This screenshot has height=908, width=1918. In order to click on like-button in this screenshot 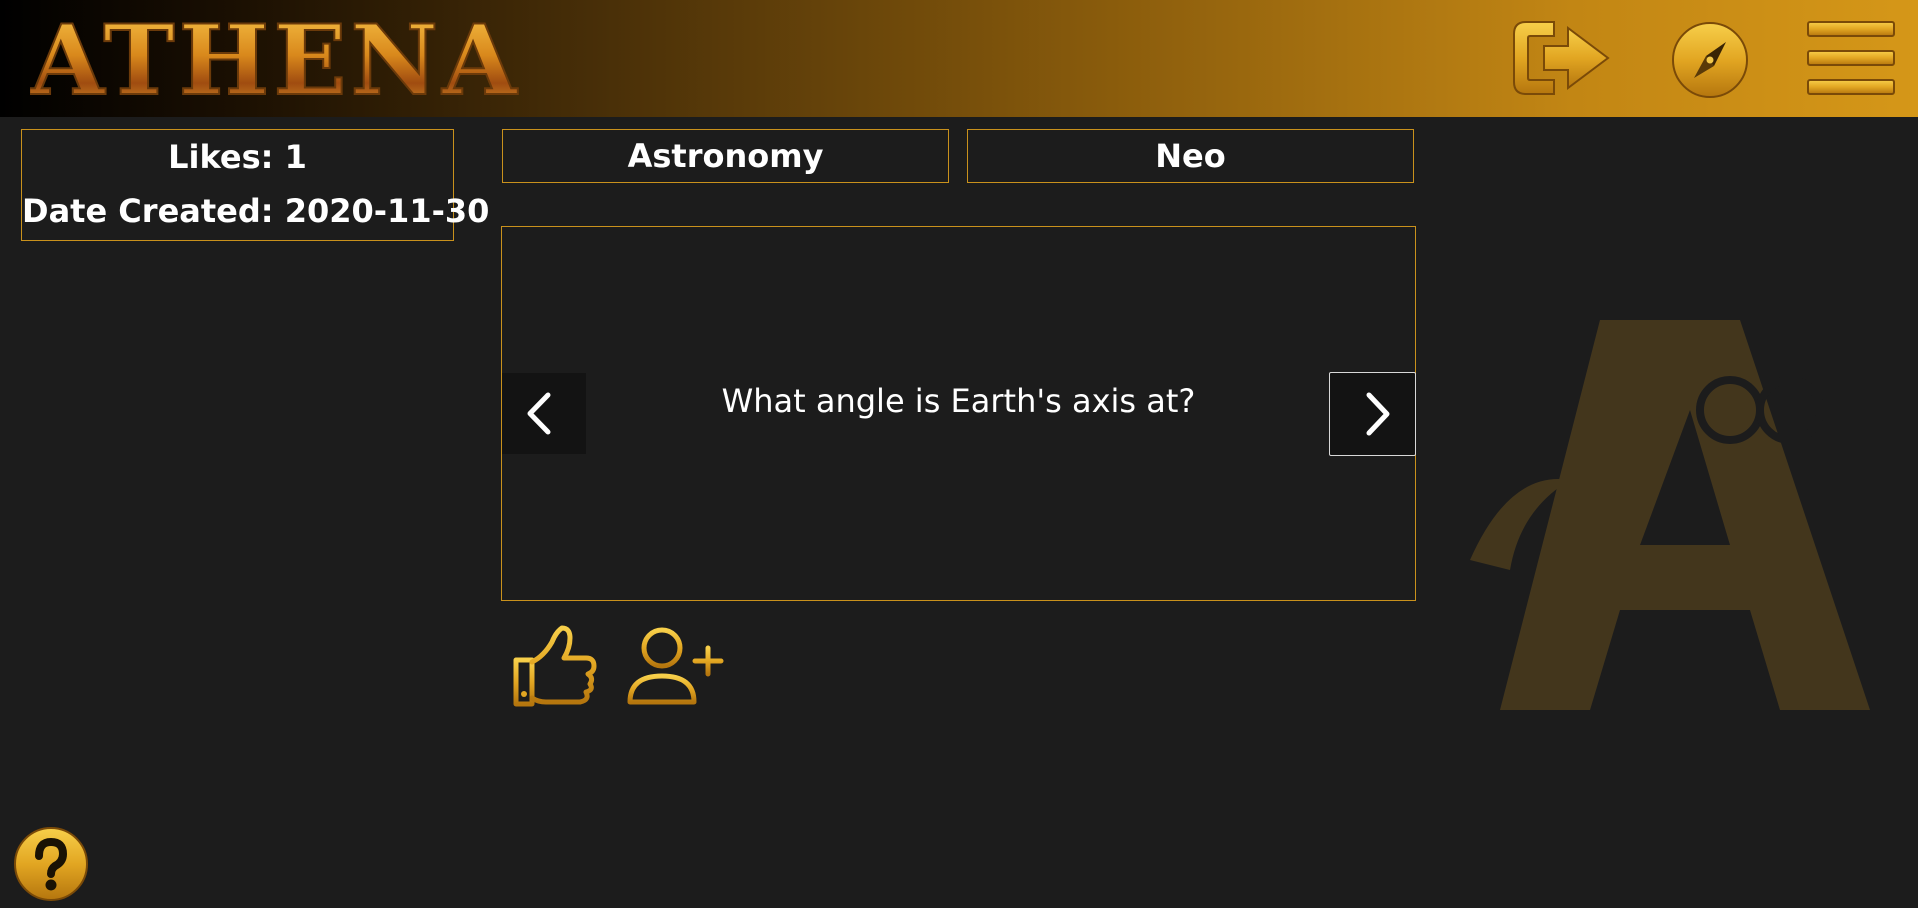, I will do `click(555, 666)`.